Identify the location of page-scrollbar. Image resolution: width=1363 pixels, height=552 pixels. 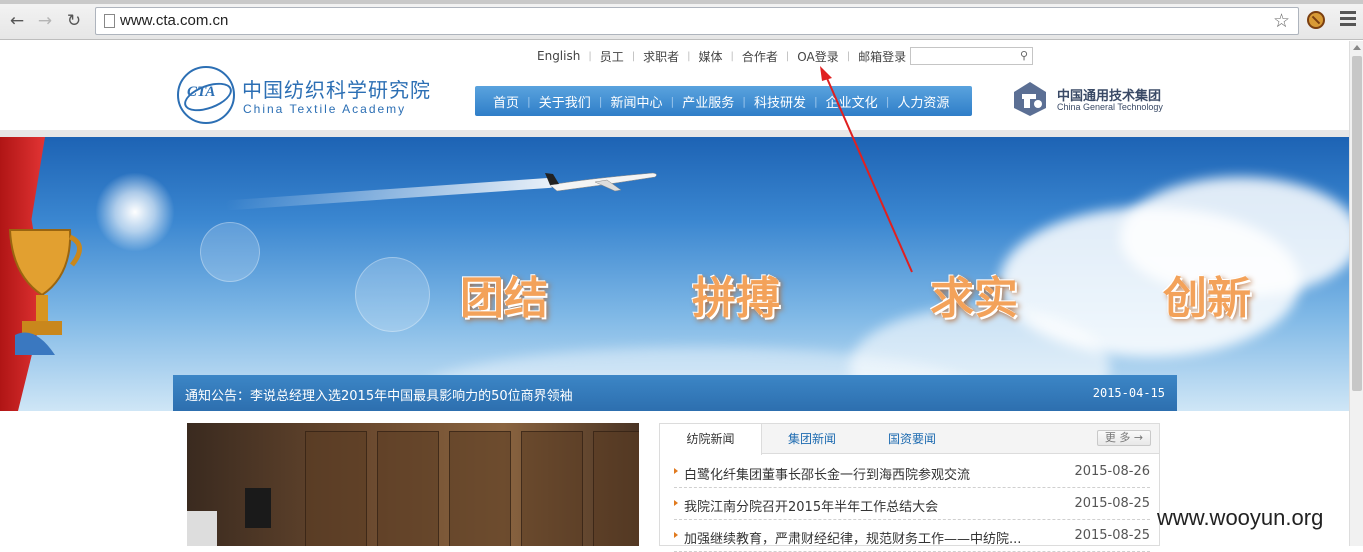
(1356, 293).